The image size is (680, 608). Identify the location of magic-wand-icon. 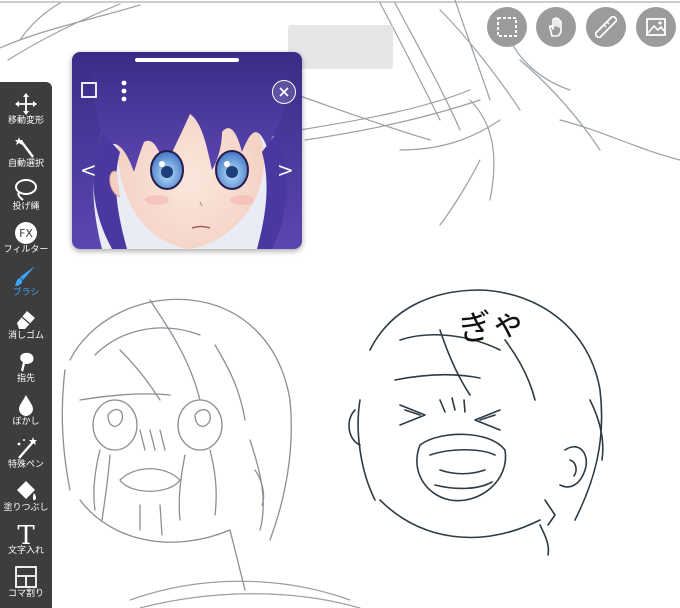
(24, 147).